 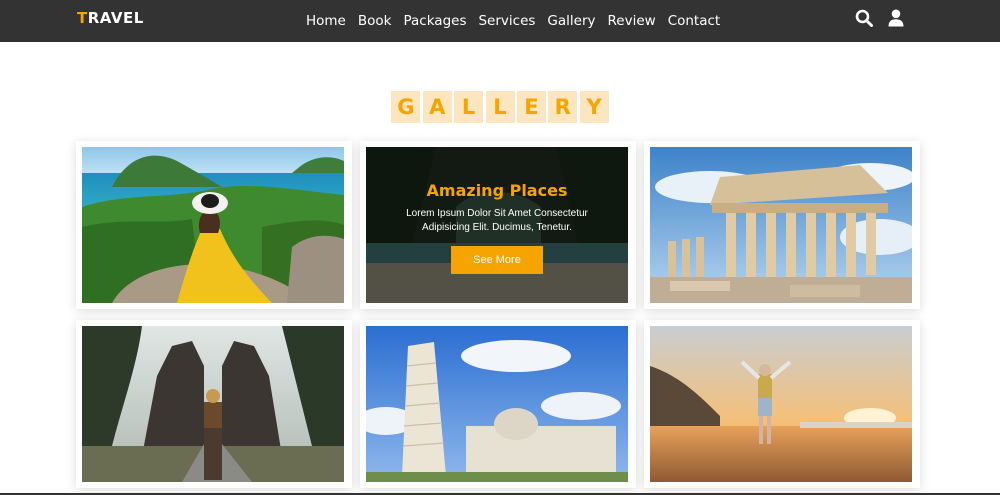 What do you see at coordinates (115, 18) in the screenshot?
I see `logo-text: RAVEL` at bounding box center [115, 18].